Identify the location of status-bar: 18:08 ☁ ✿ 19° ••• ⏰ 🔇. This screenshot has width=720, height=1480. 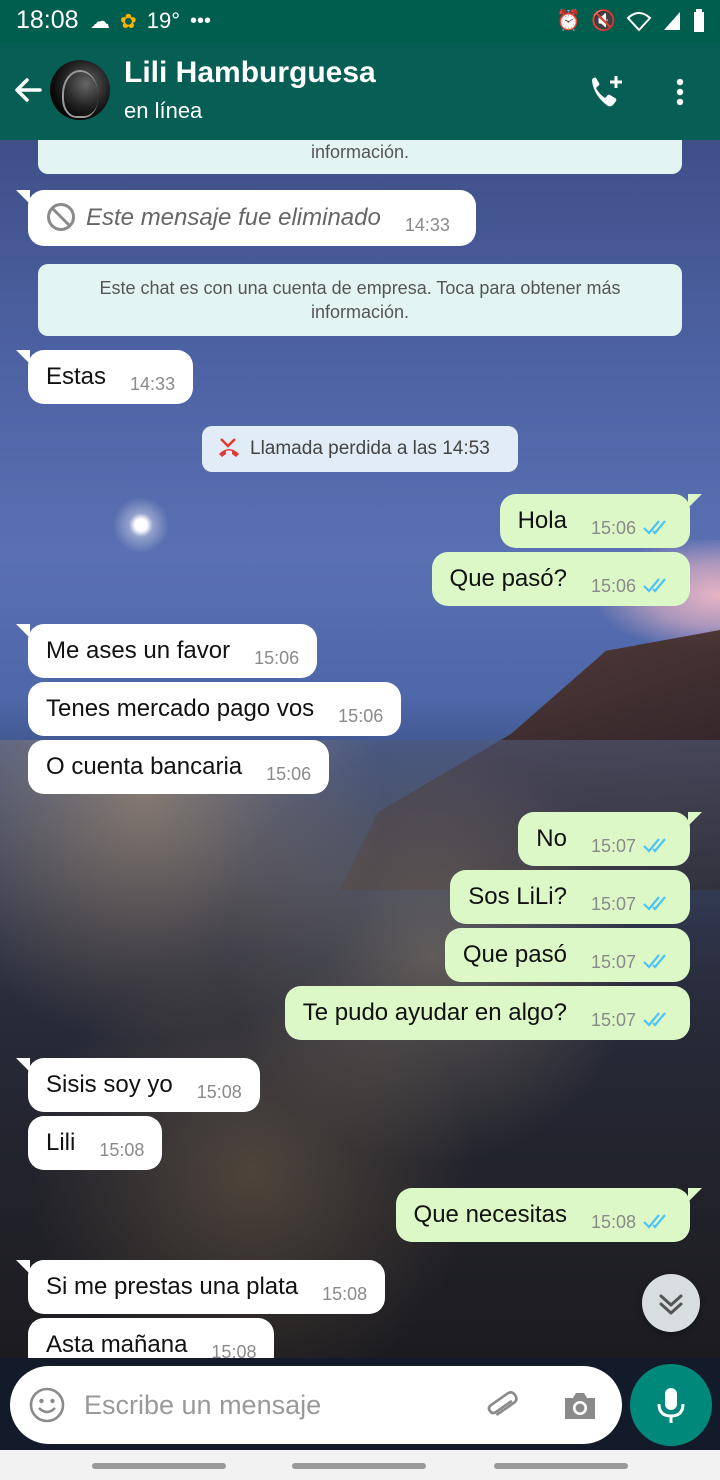
(360, 21).